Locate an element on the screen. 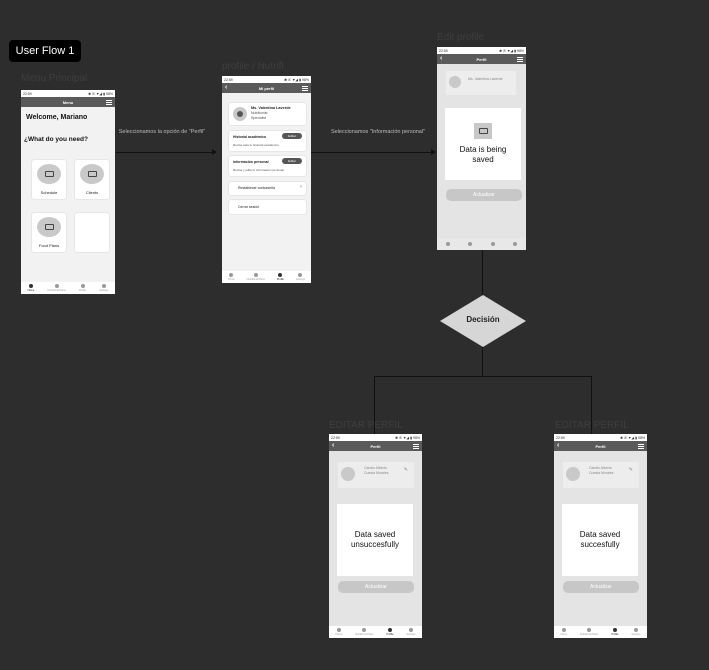  saving-modal: Data is being saved is located at coordinates (483, 144).